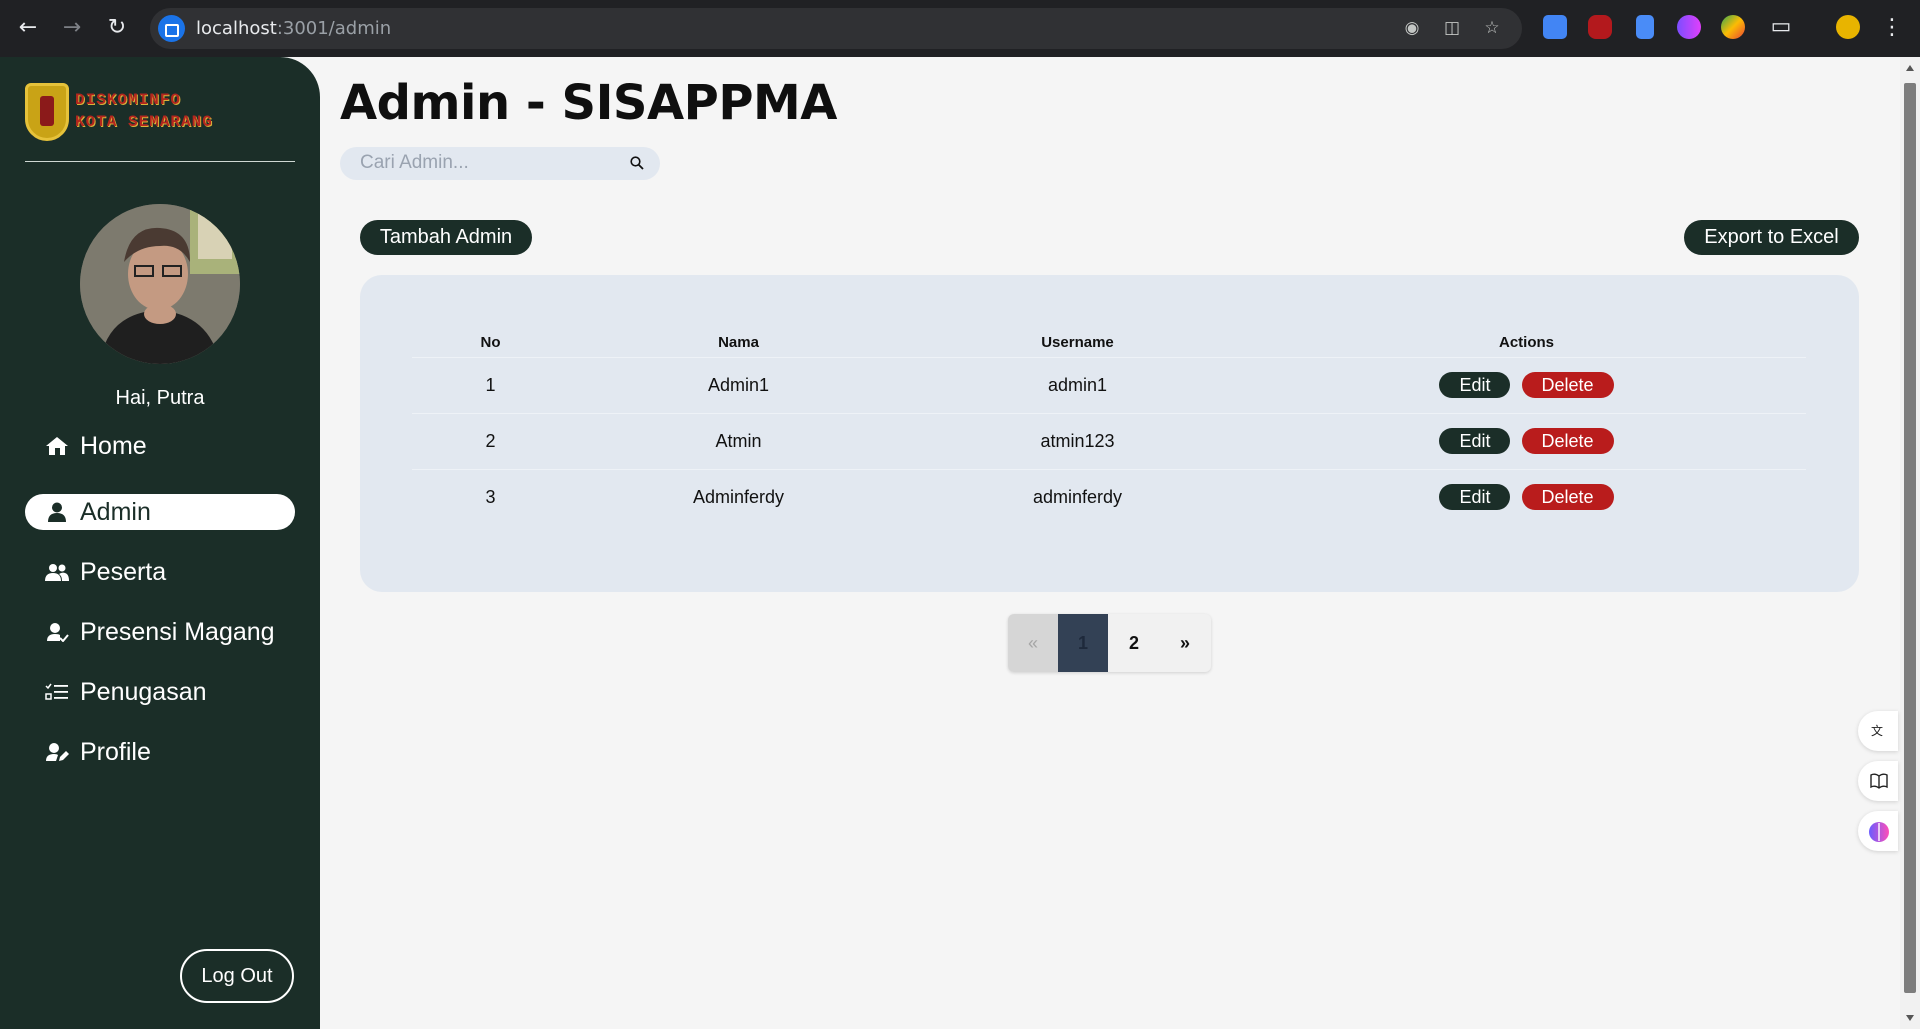 The image size is (1920, 1029). What do you see at coordinates (177, 632) in the screenshot?
I see `sidebar-item-label: Presensi Magang` at bounding box center [177, 632].